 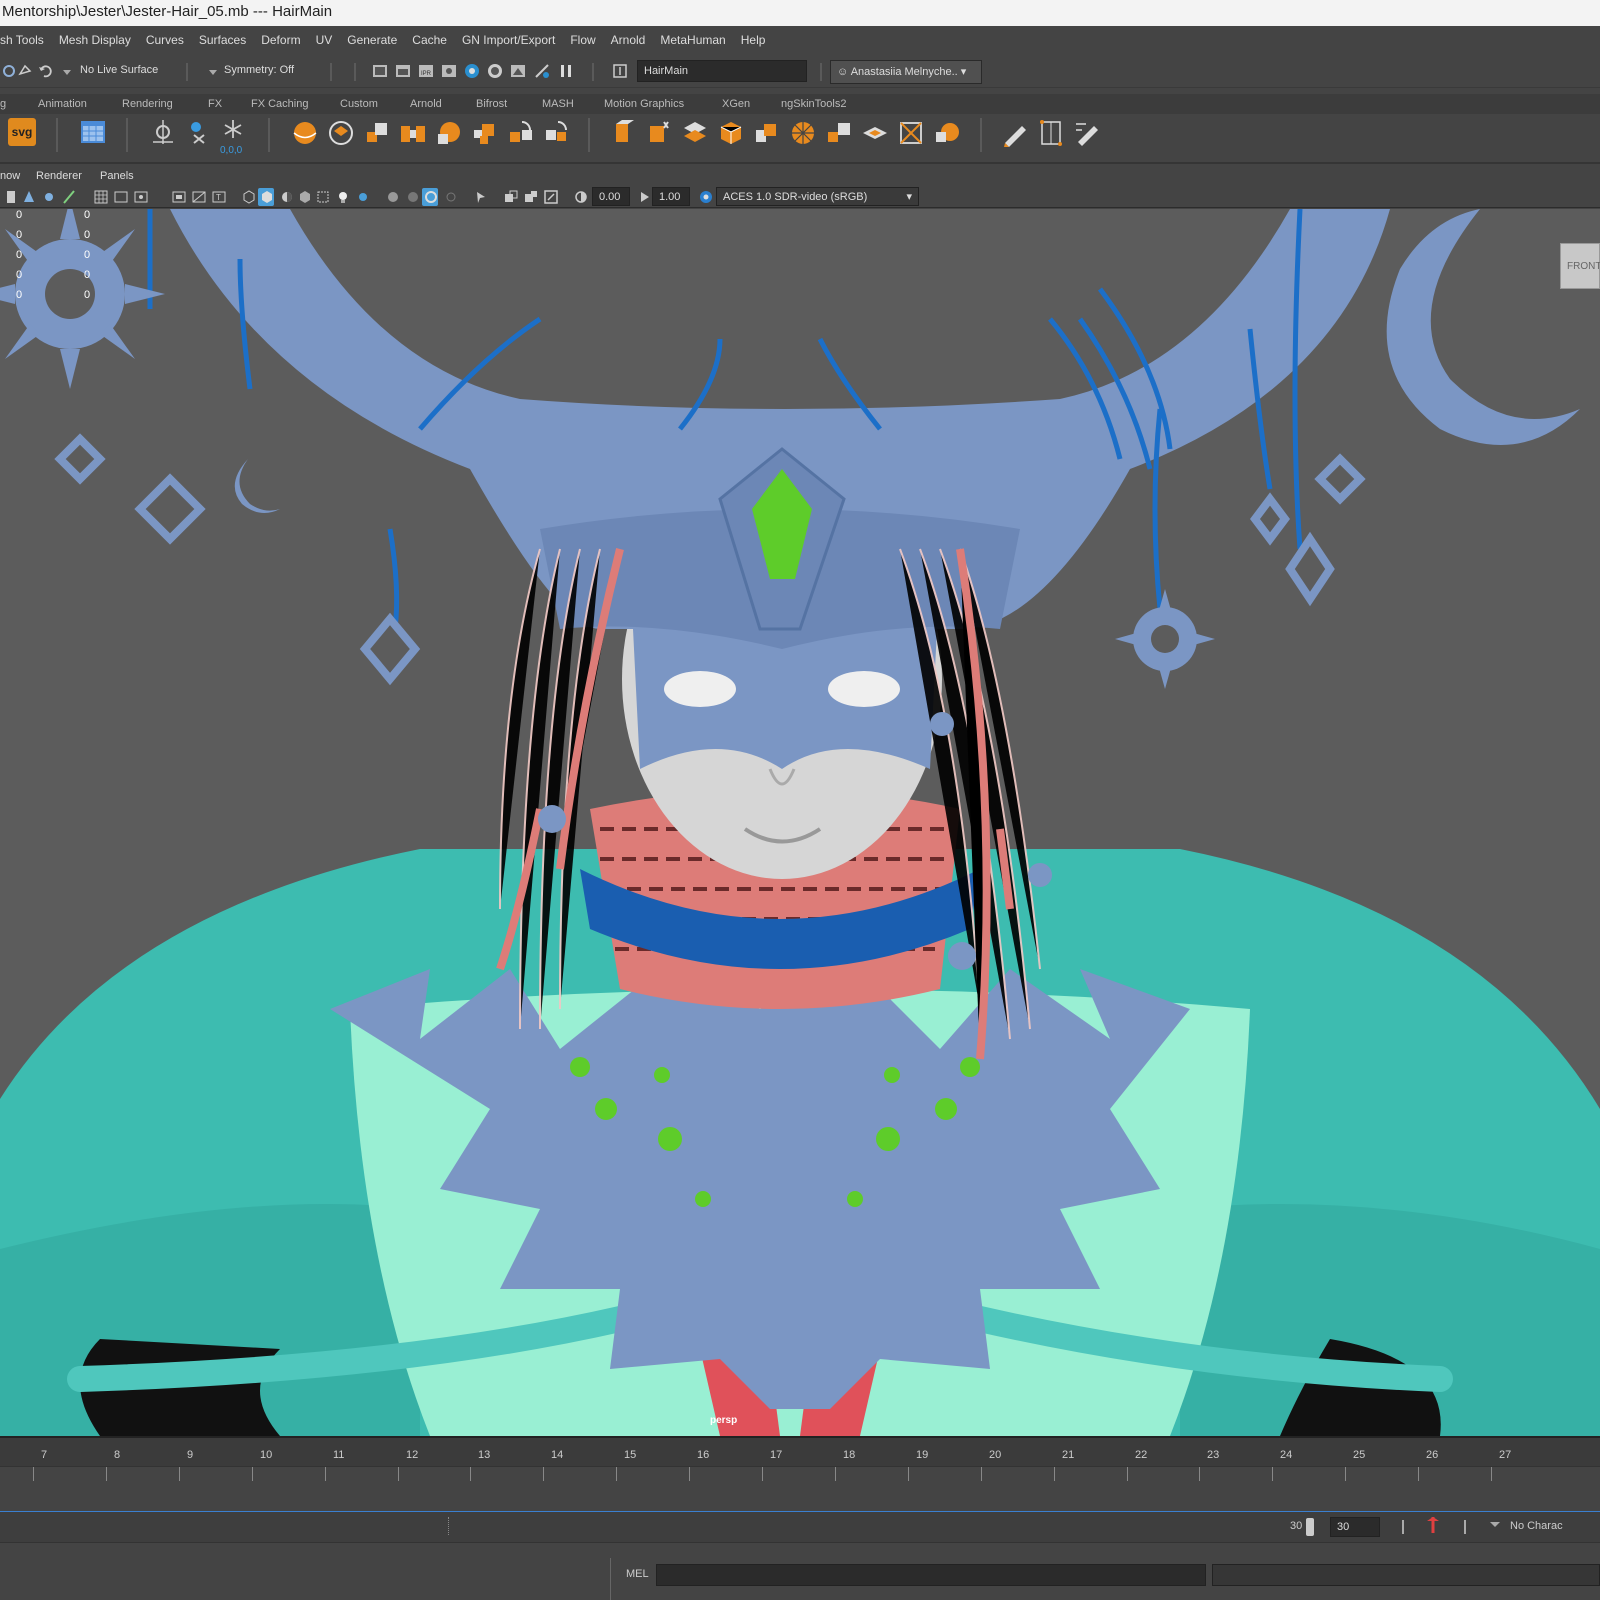 I want to click on menu-mesh-tools: sh Tools, so click(x=22, y=40).